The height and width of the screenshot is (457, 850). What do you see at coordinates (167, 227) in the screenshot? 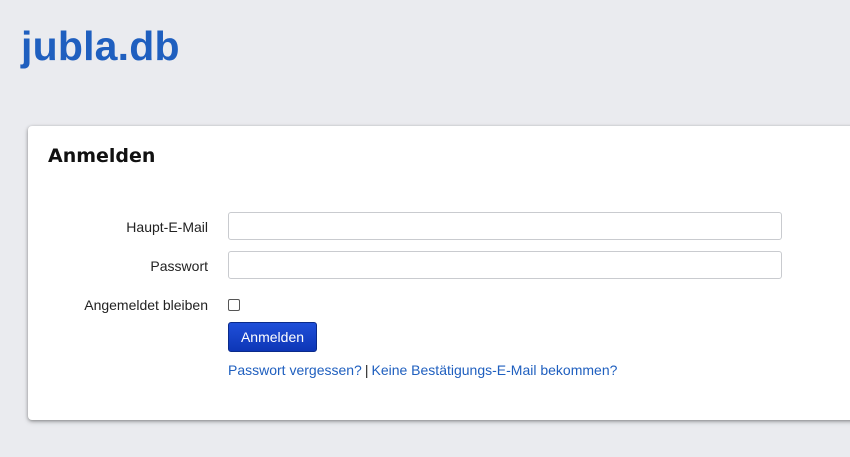
I see `email-label: Haupt-E-Mail` at bounding box center [167, 227].